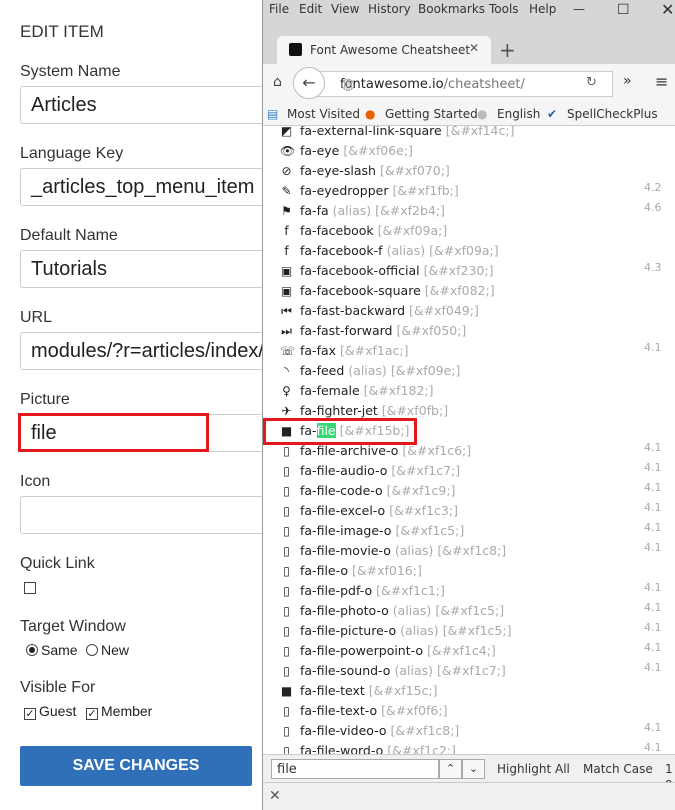 The image size is (675, 810). I want to click on highlight-all-toggle: Highlight All, so click(533, 769).